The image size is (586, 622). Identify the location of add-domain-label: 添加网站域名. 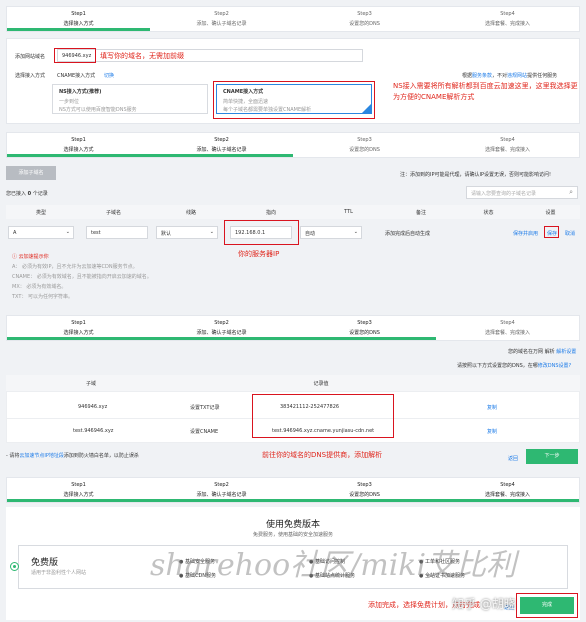
(30, 57).